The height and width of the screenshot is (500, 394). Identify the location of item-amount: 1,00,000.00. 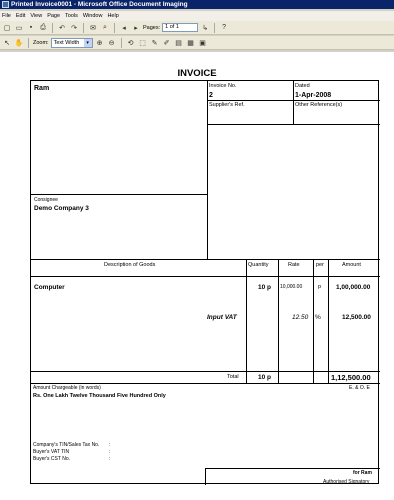
(353, 287).